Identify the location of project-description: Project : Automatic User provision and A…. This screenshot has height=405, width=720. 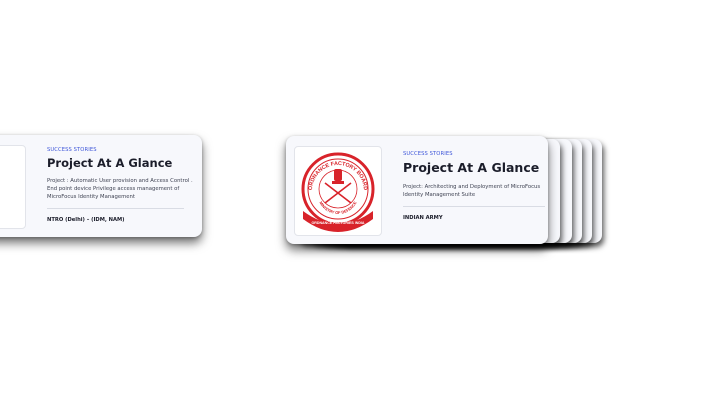
(120, 189).